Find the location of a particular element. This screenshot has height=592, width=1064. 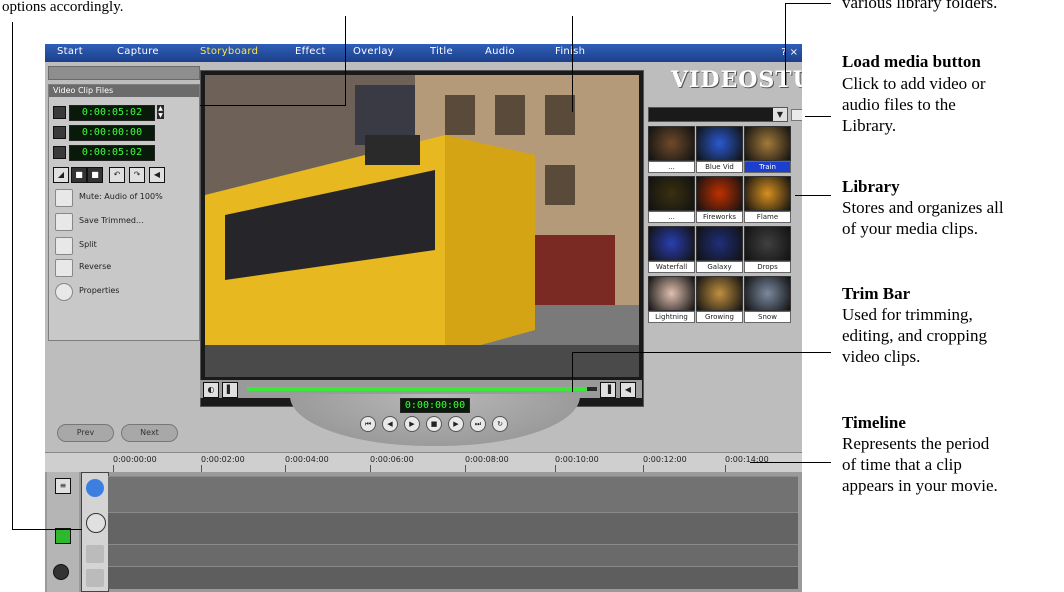

library-thumbnail-label: Blue Vid is located at coordinates (719, 167).